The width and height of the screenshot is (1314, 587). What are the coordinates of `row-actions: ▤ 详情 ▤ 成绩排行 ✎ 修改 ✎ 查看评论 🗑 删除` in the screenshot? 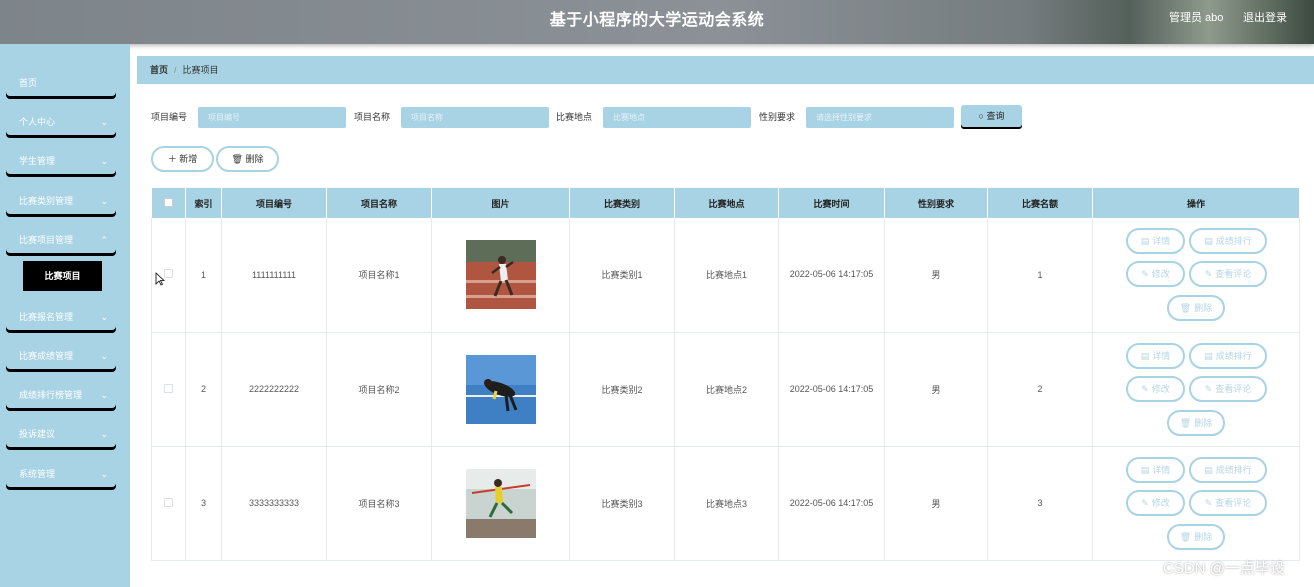 It's located at (1196, 389).